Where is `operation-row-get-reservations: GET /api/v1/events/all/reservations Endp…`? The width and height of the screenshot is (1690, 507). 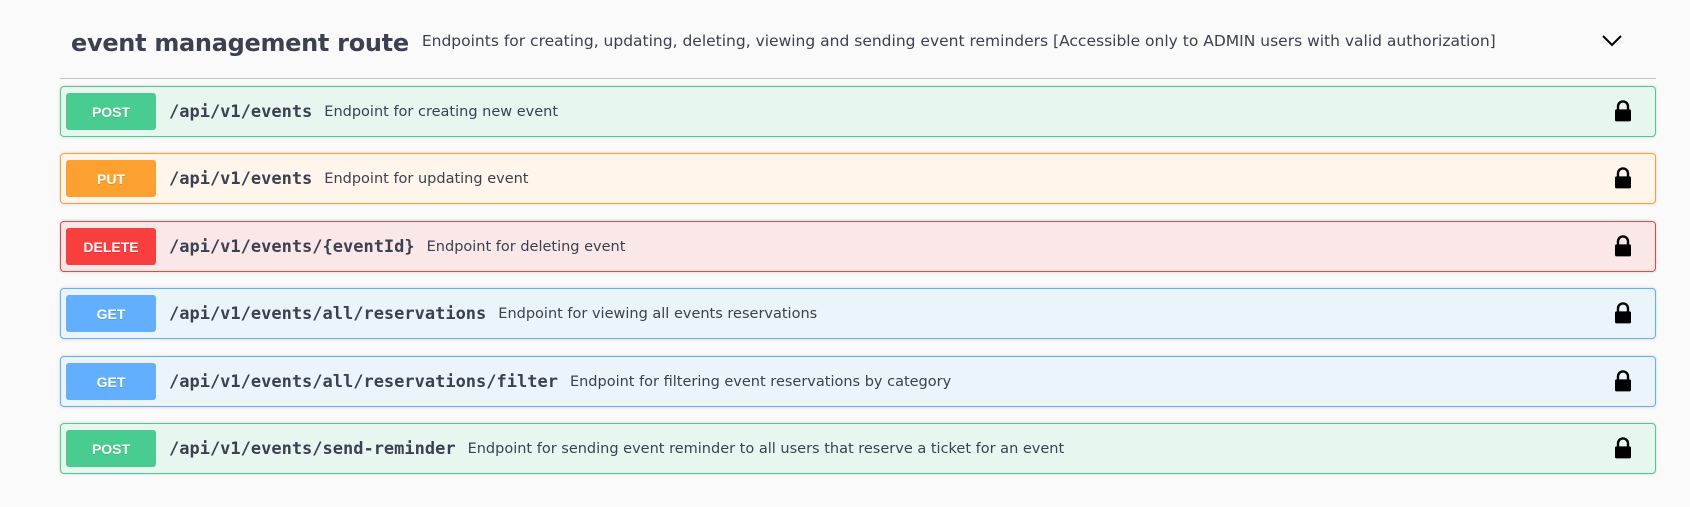
operation-row-get-reservations: GET /api/v1/events/all/reservations Endp… is located at coordinates (858, 313).